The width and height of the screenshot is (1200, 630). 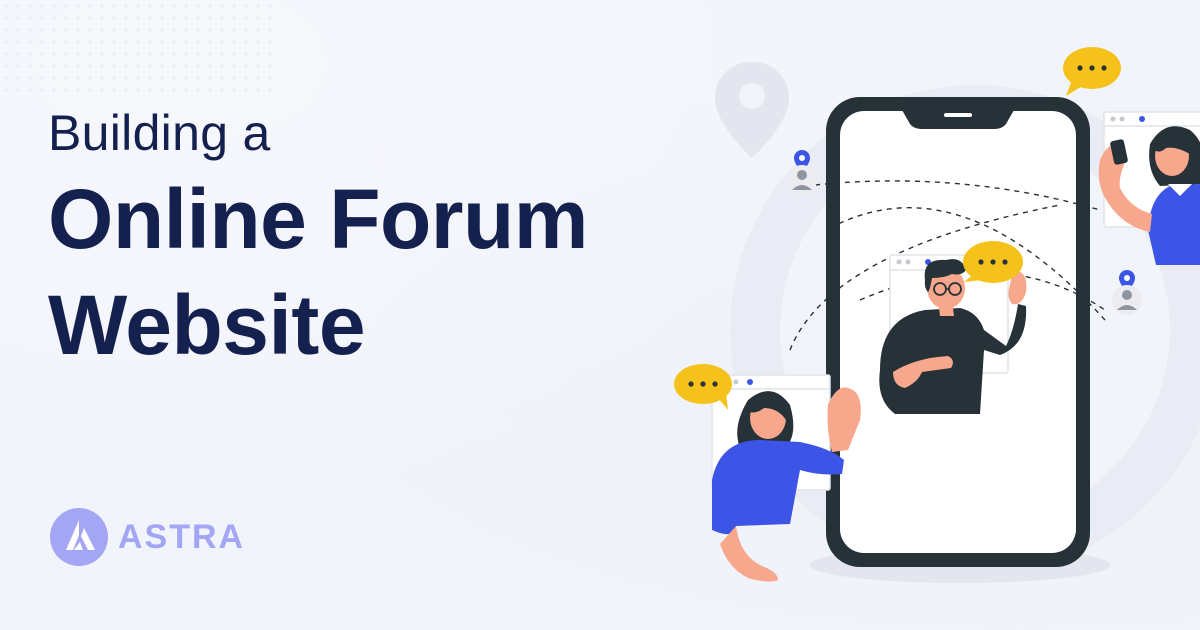 What do you see at coordinates (159, 133) in the screenshot?
I see `headline-line-1: Building a` at bounding box center [159, 133].